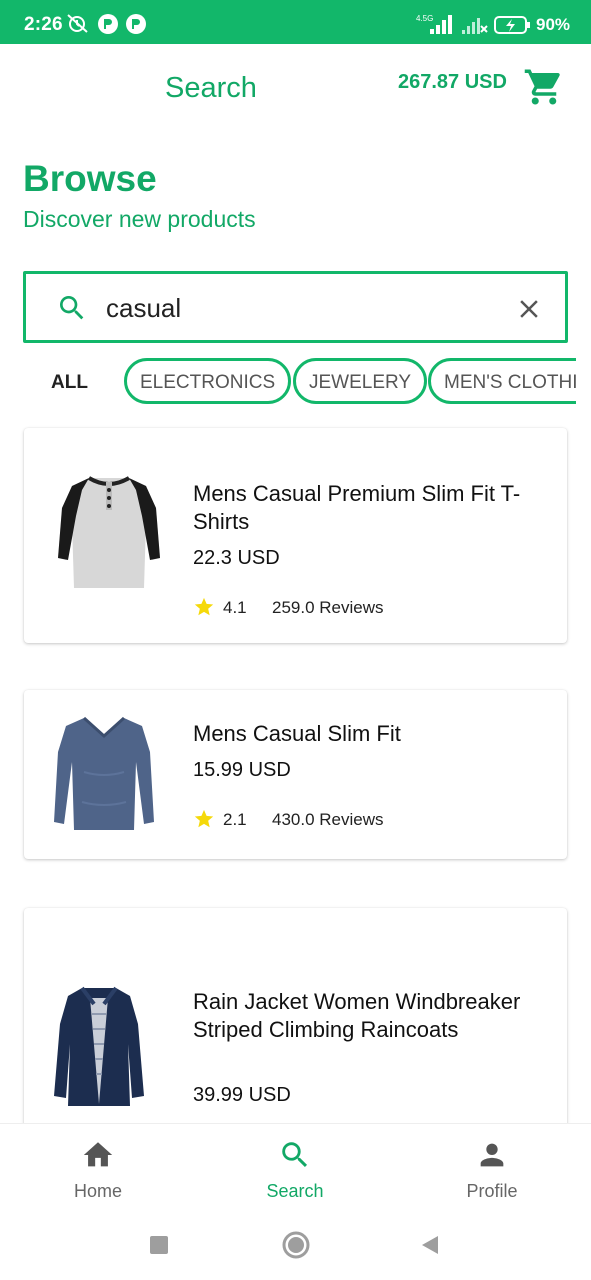 The width and height of the screenshot is (591, 1280). Describe the element at coordinates (208, 381) in the screenshot. I see `chip-electronics: ELECTRONICS` at that location.